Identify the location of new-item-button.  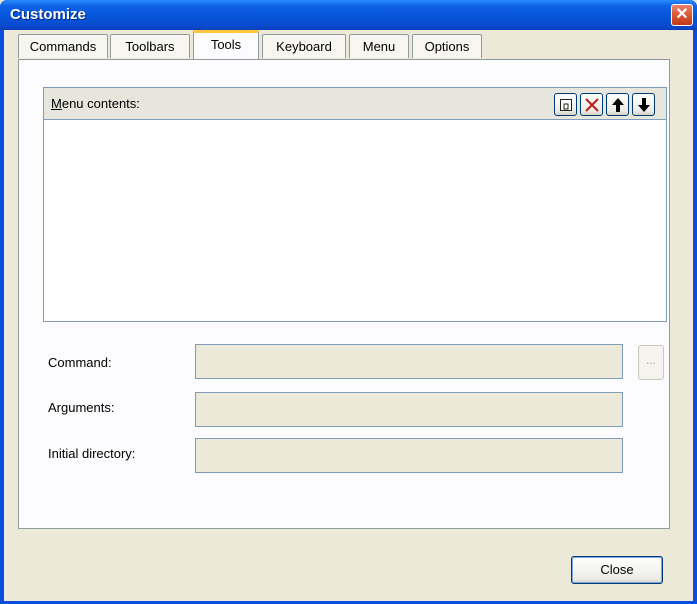
(565, 104).